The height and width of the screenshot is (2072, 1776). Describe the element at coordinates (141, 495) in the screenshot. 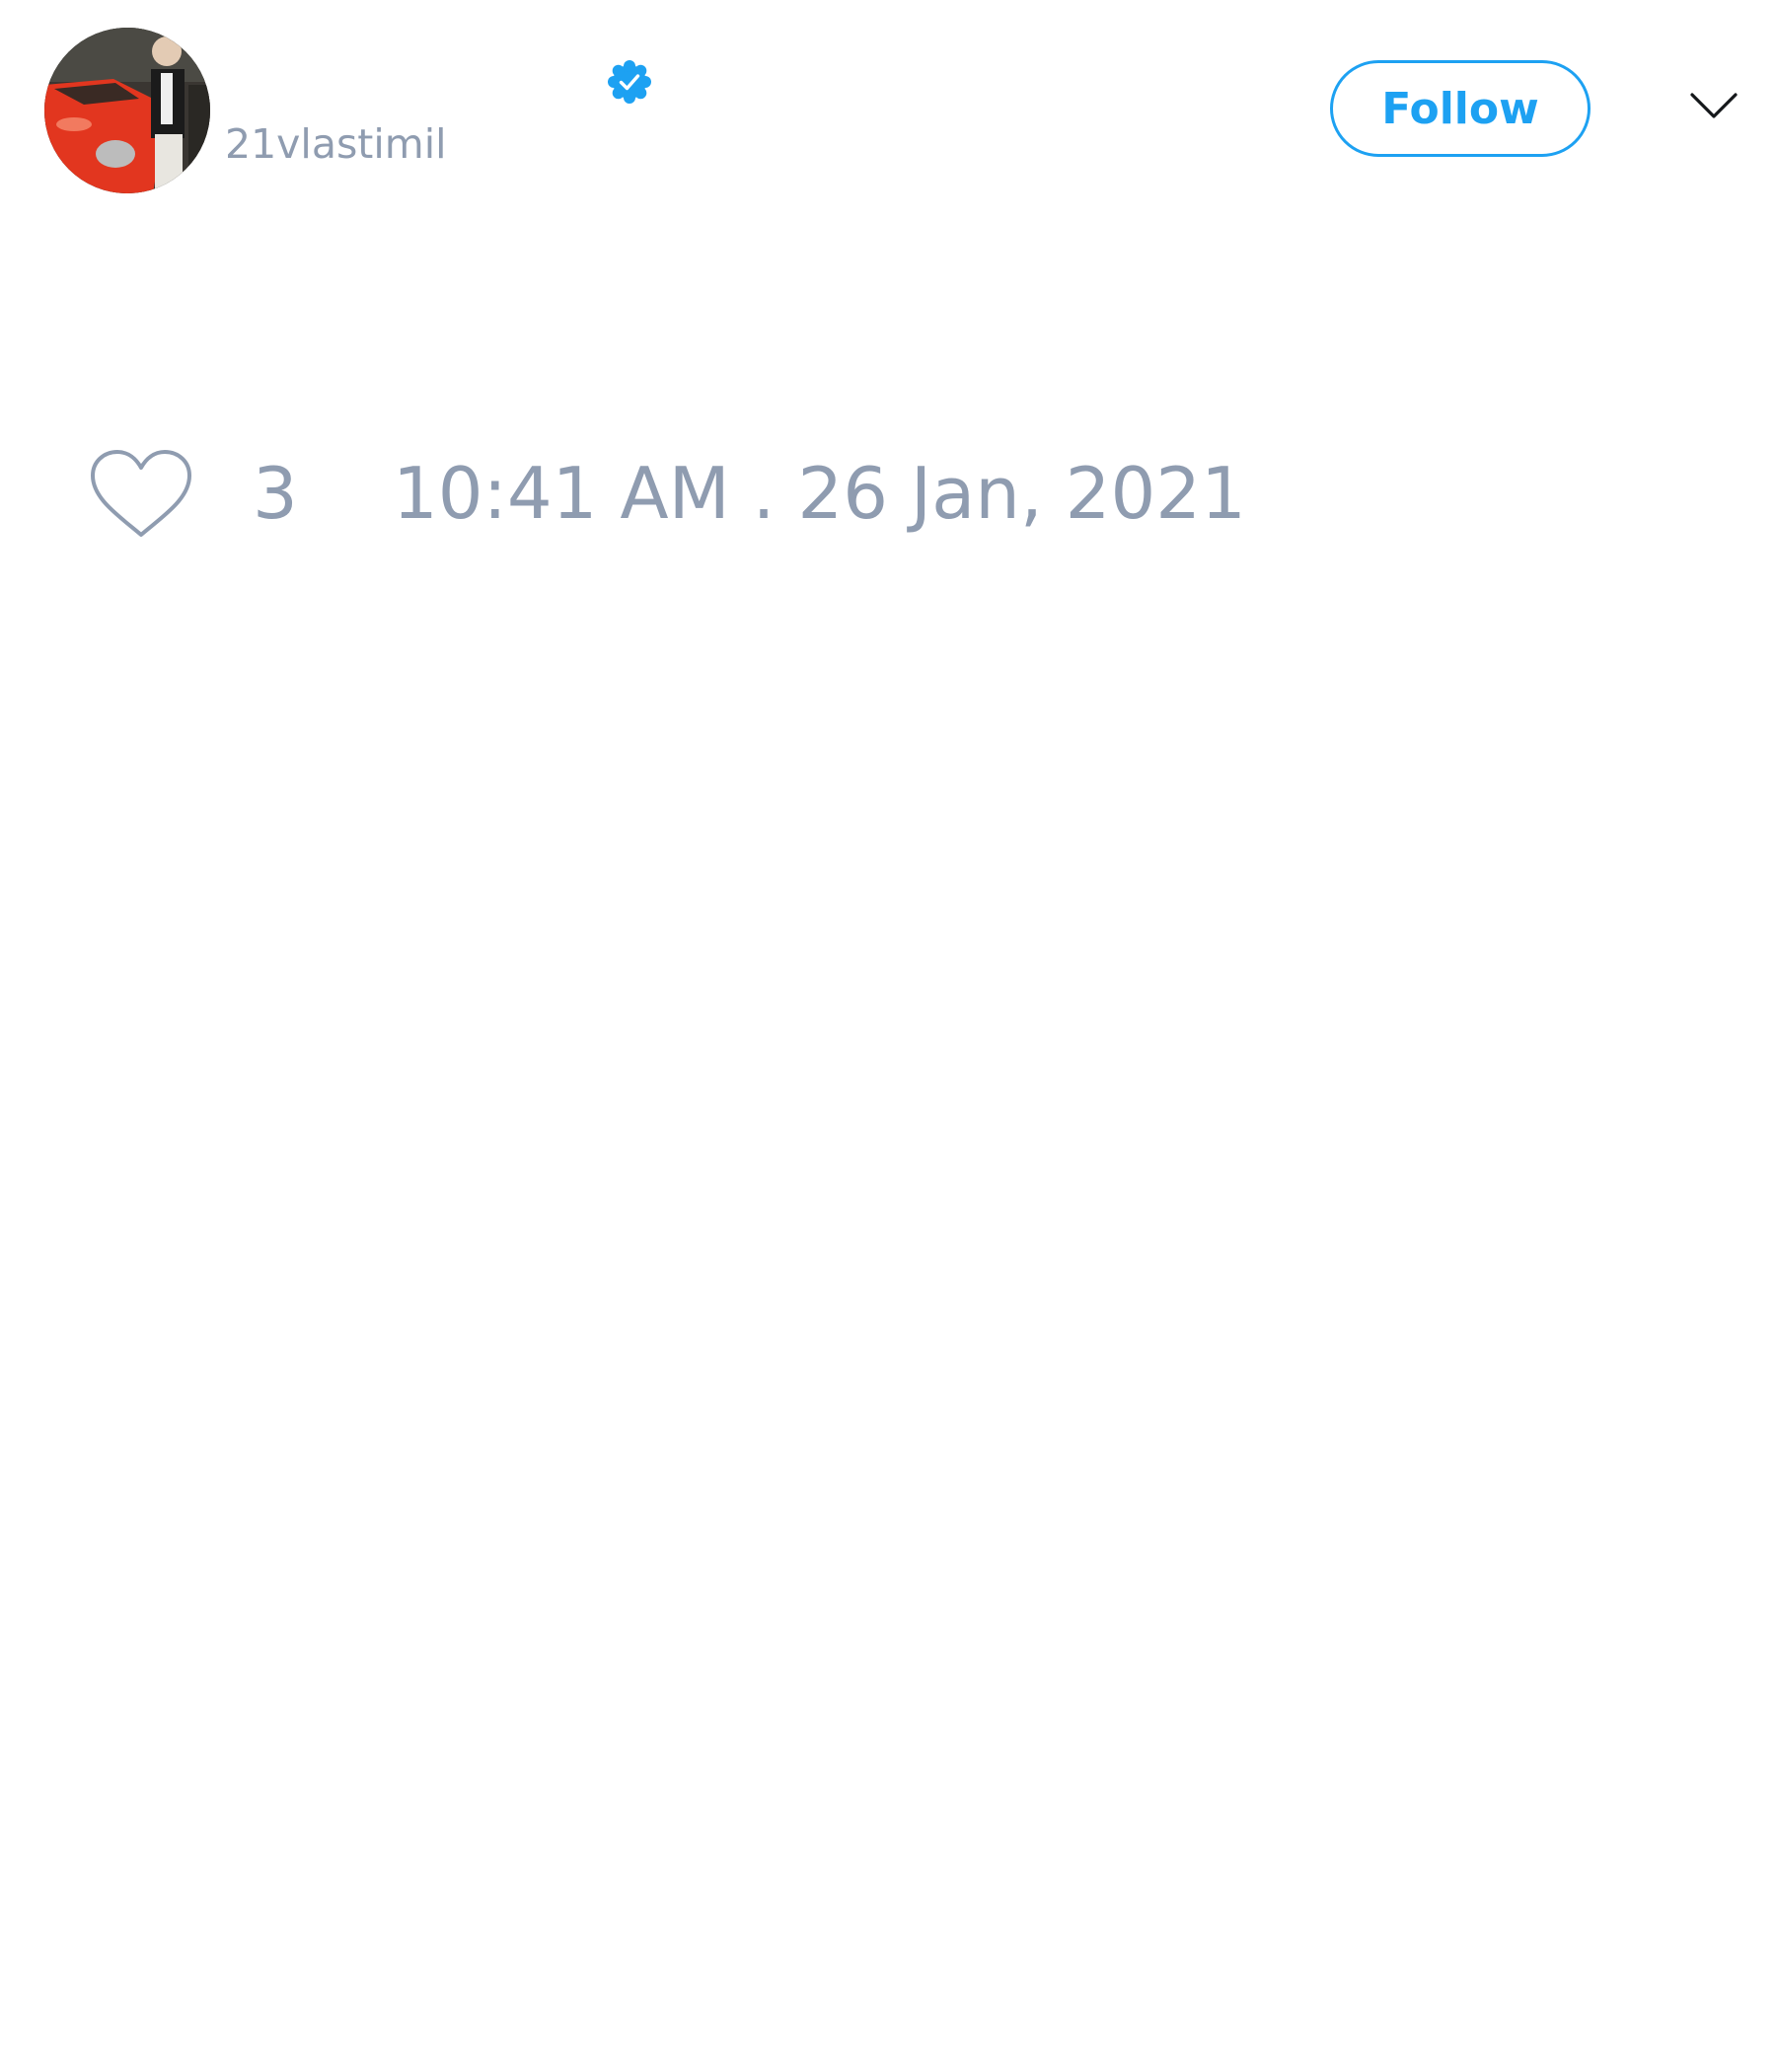

I see `heart-icon` at that location.